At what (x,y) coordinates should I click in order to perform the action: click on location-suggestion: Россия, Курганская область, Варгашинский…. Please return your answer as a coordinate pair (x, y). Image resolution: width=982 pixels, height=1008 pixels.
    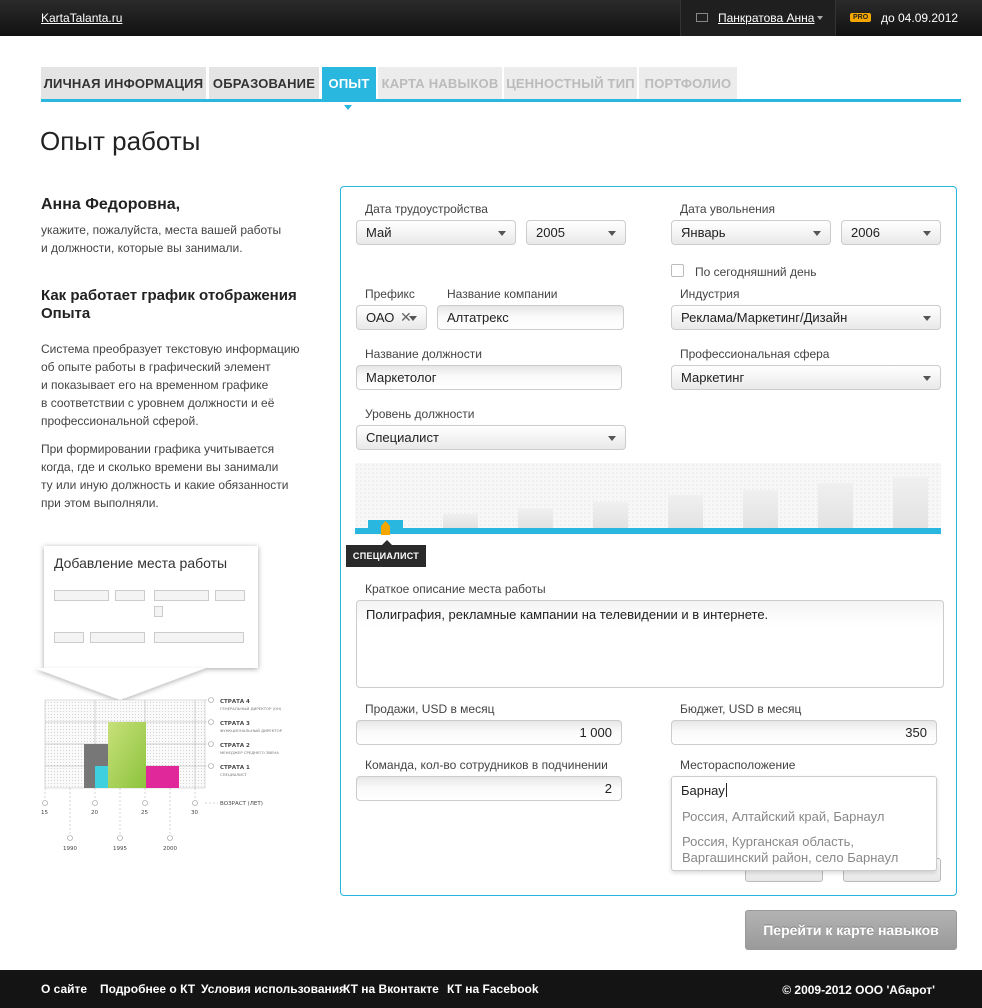
    Looking at the image, I should click on (807, 850).